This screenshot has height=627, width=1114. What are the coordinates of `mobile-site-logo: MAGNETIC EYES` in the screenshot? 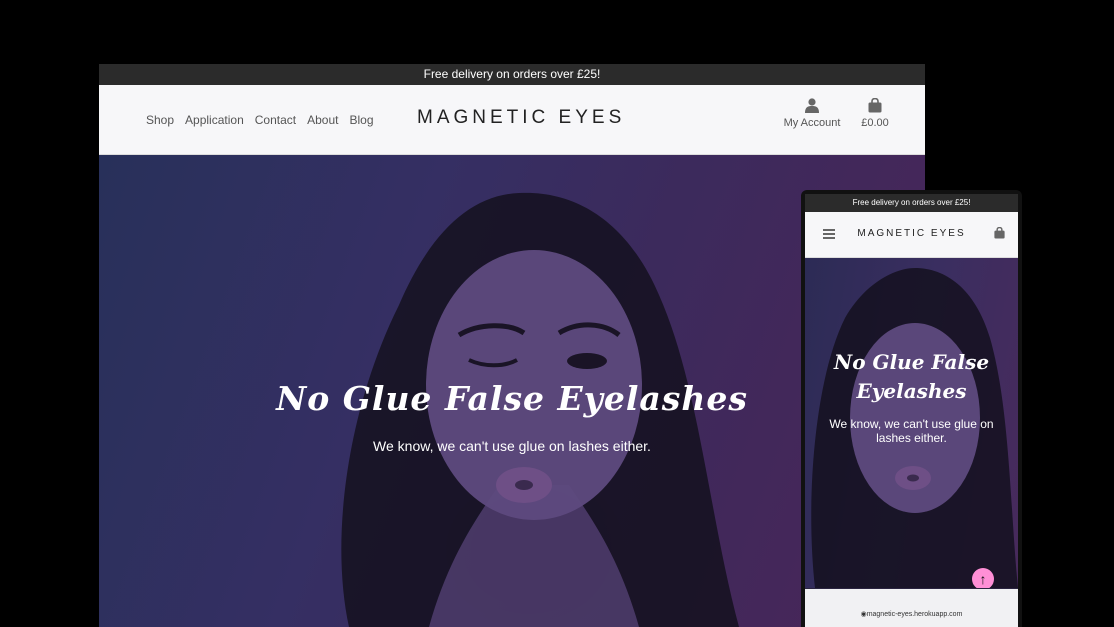 It's located at (911, 233).